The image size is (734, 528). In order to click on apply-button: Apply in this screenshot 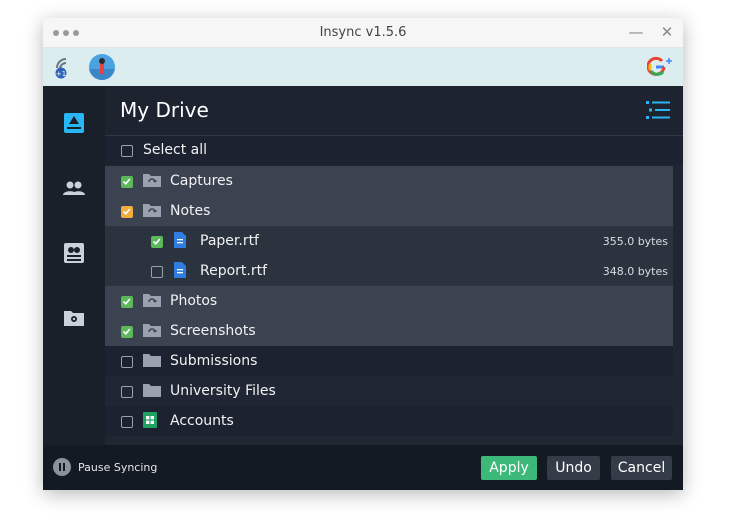, I will do `click(509, 468)`.